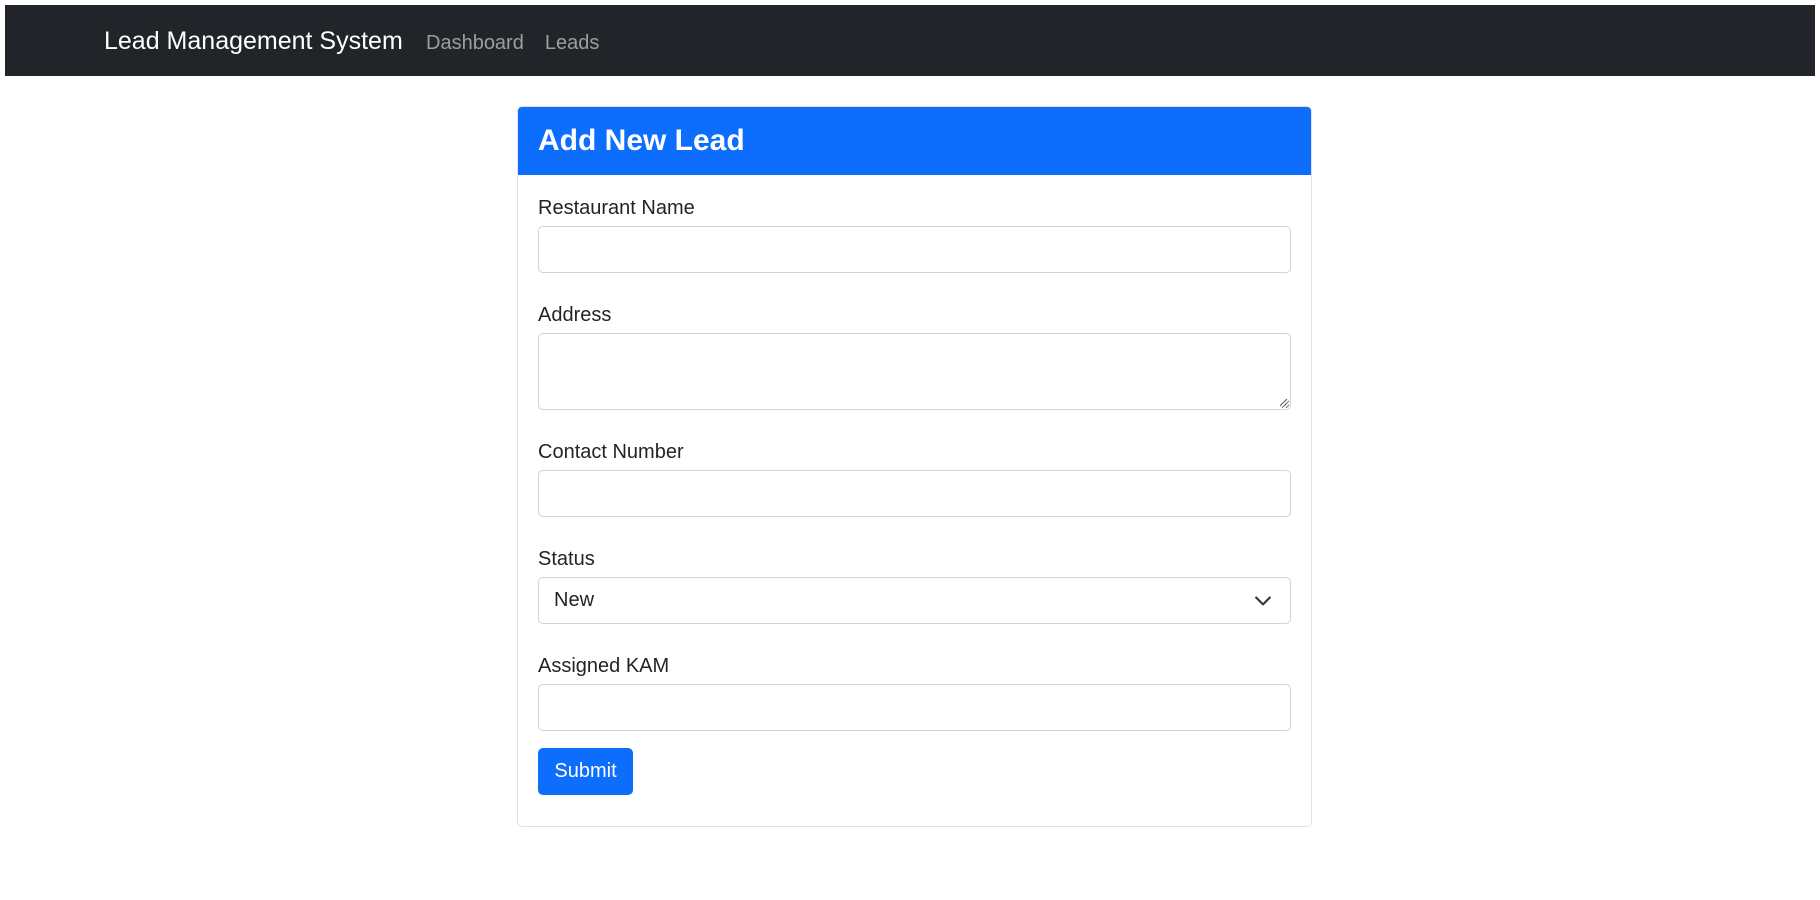 This screenshot has height=900, width=1820. I want to click on address-label: Address, so click(575, 315).